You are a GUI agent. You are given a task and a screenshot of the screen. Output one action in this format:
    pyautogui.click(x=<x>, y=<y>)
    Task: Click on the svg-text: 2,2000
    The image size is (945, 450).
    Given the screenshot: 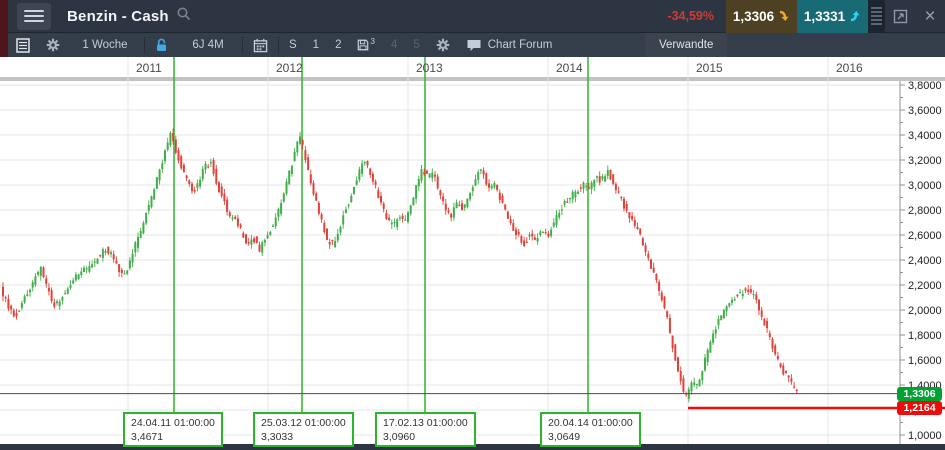 What is the action you would take?
    pyautogui.click(x=925, y=286)
    